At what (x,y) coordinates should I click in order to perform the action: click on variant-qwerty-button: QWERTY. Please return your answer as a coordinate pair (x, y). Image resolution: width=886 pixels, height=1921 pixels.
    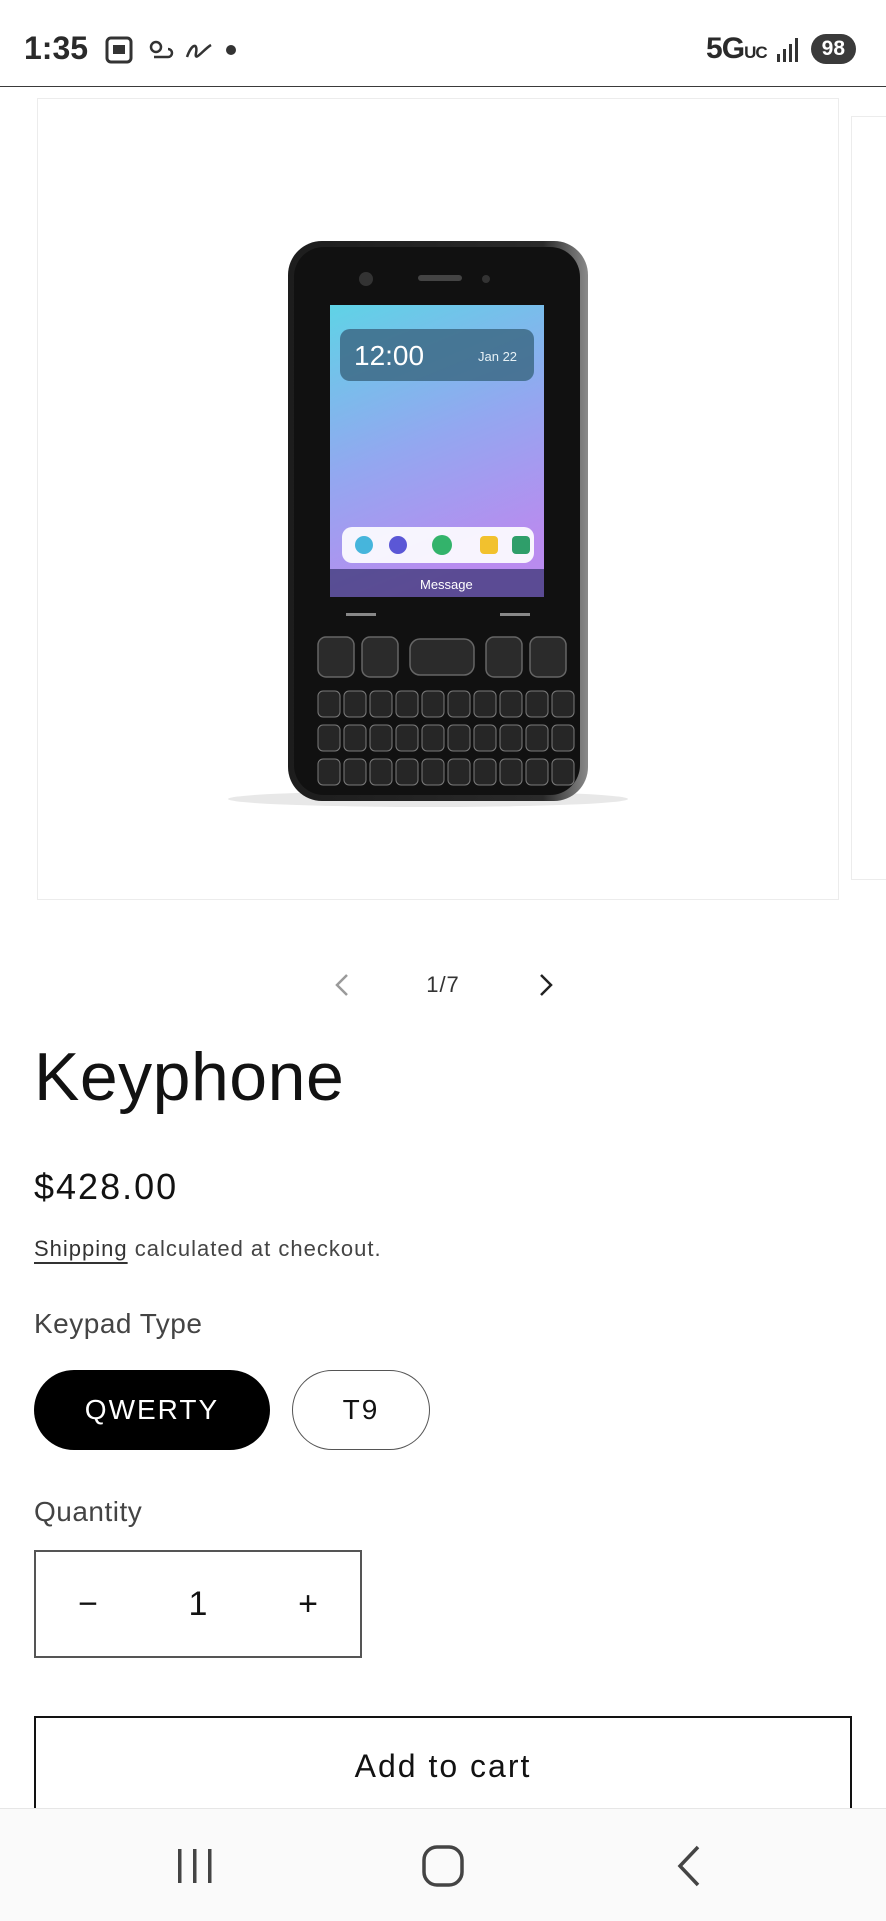
    Looking at the image, I should click on (152, 1410).